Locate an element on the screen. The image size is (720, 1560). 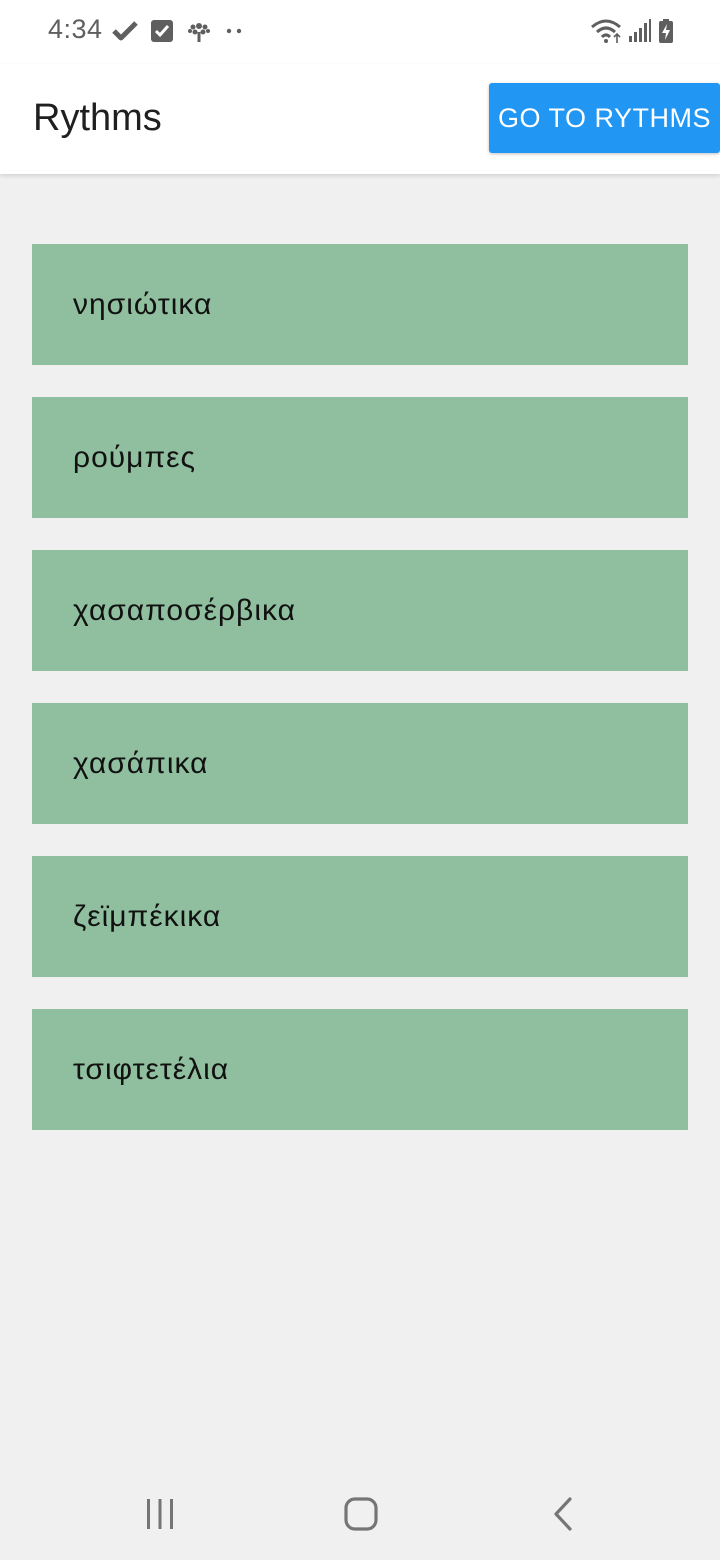
back-button is located at coordinates (563, 1514).